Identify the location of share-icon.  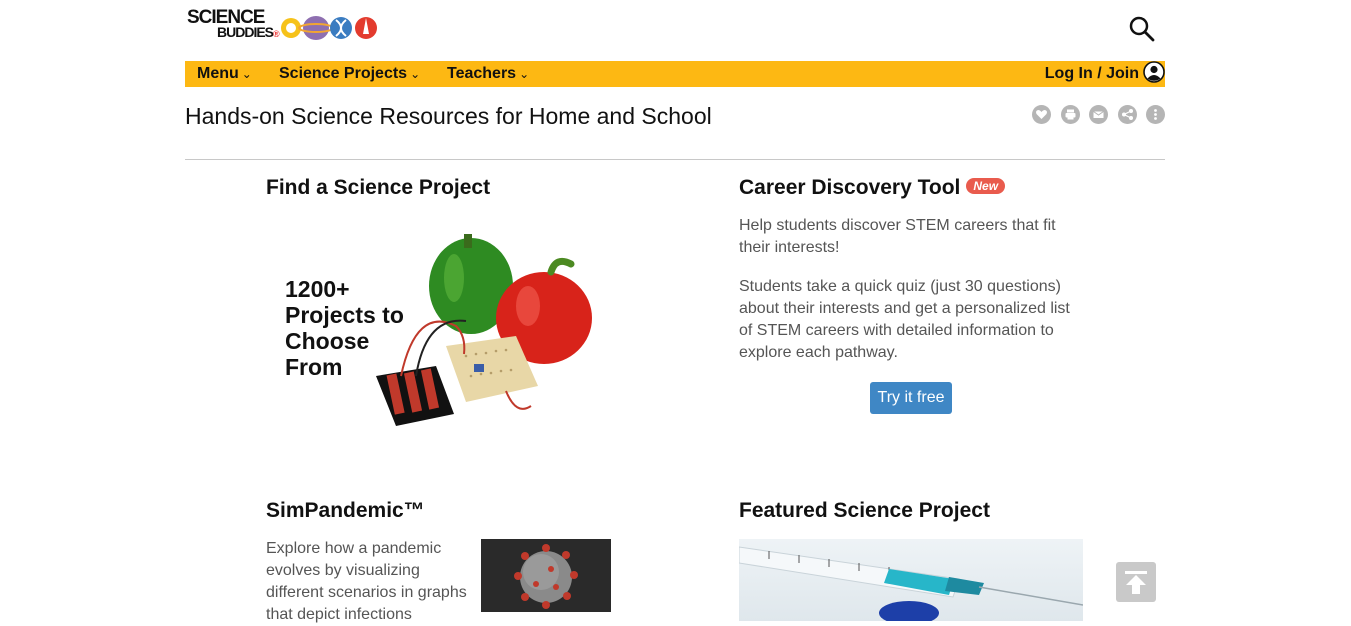
(1127, 114).